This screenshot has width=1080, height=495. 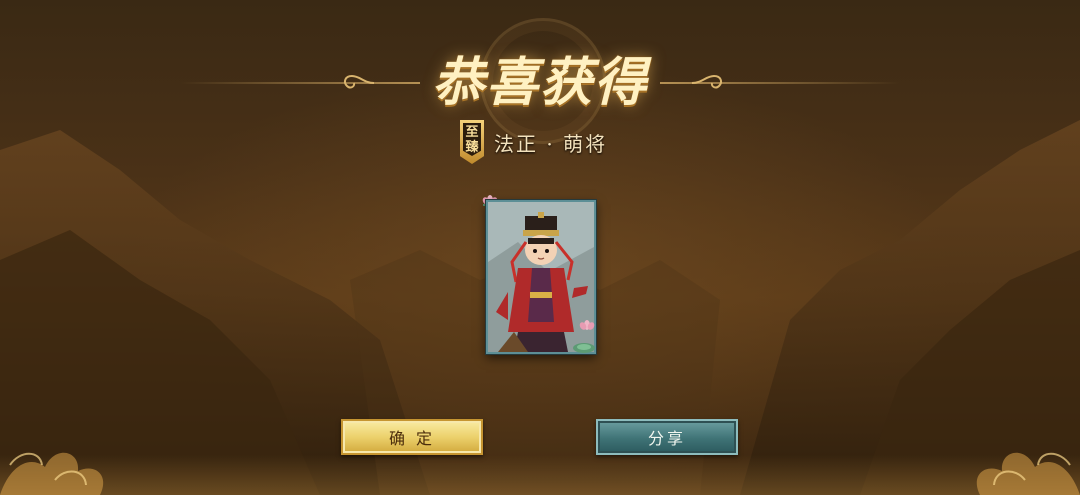 I want to click on card-name: 法正 · 萌将, so click(x=551, y=143).